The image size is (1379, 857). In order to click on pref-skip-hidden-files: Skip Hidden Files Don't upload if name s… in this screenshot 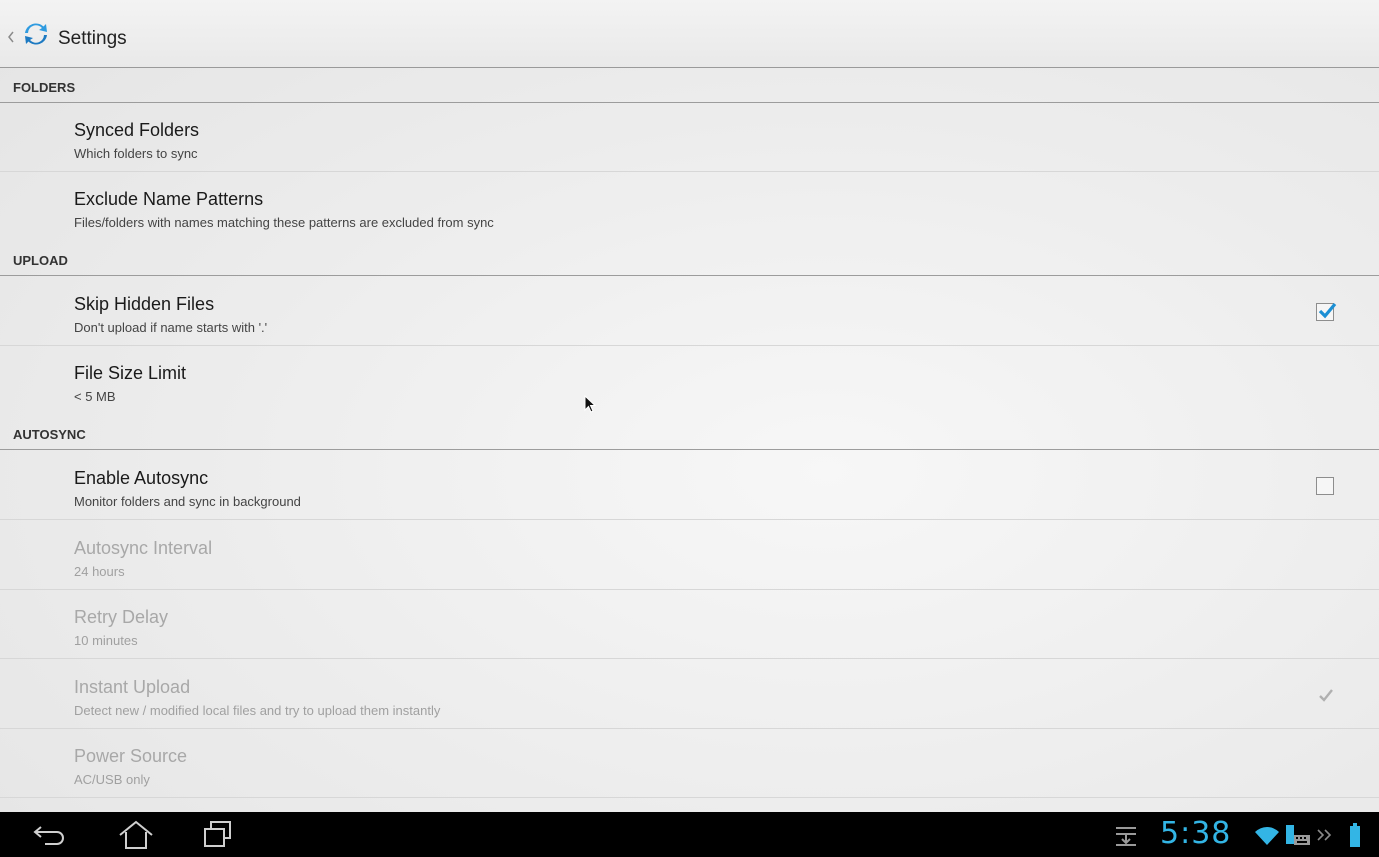, I will do `click(689, 311)`.